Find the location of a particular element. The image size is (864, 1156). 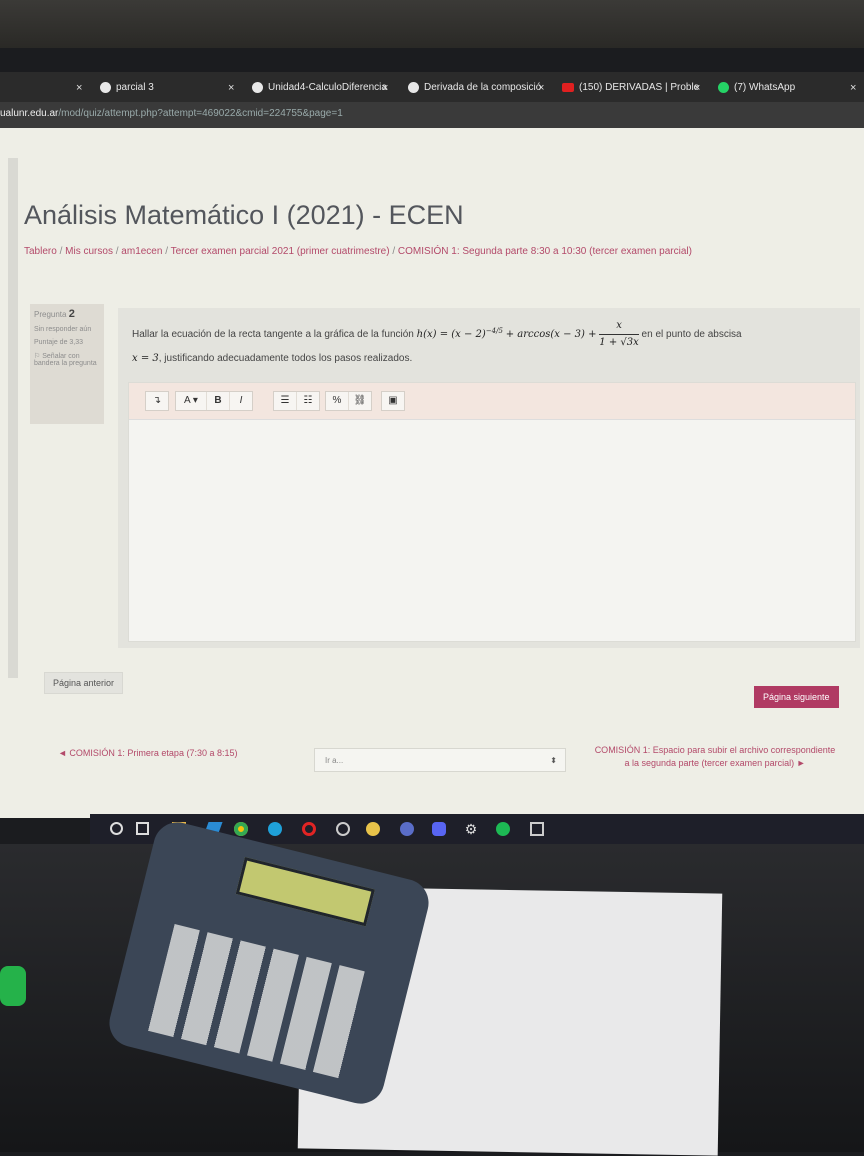

unordered-list-button: ☰ is located at coordinates (285, 401).